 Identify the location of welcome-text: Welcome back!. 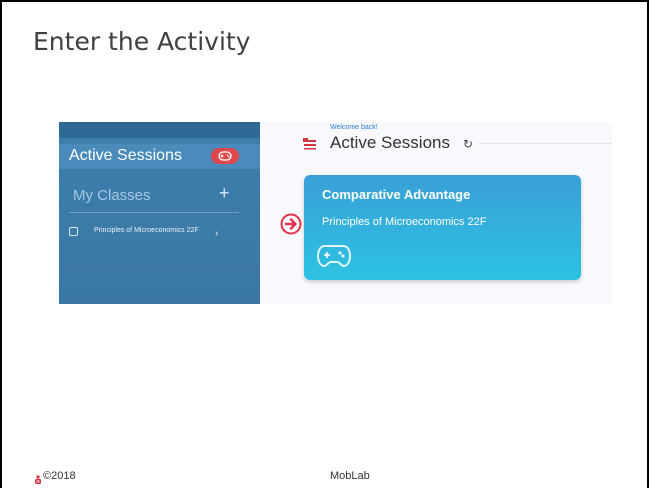
(354, 127).